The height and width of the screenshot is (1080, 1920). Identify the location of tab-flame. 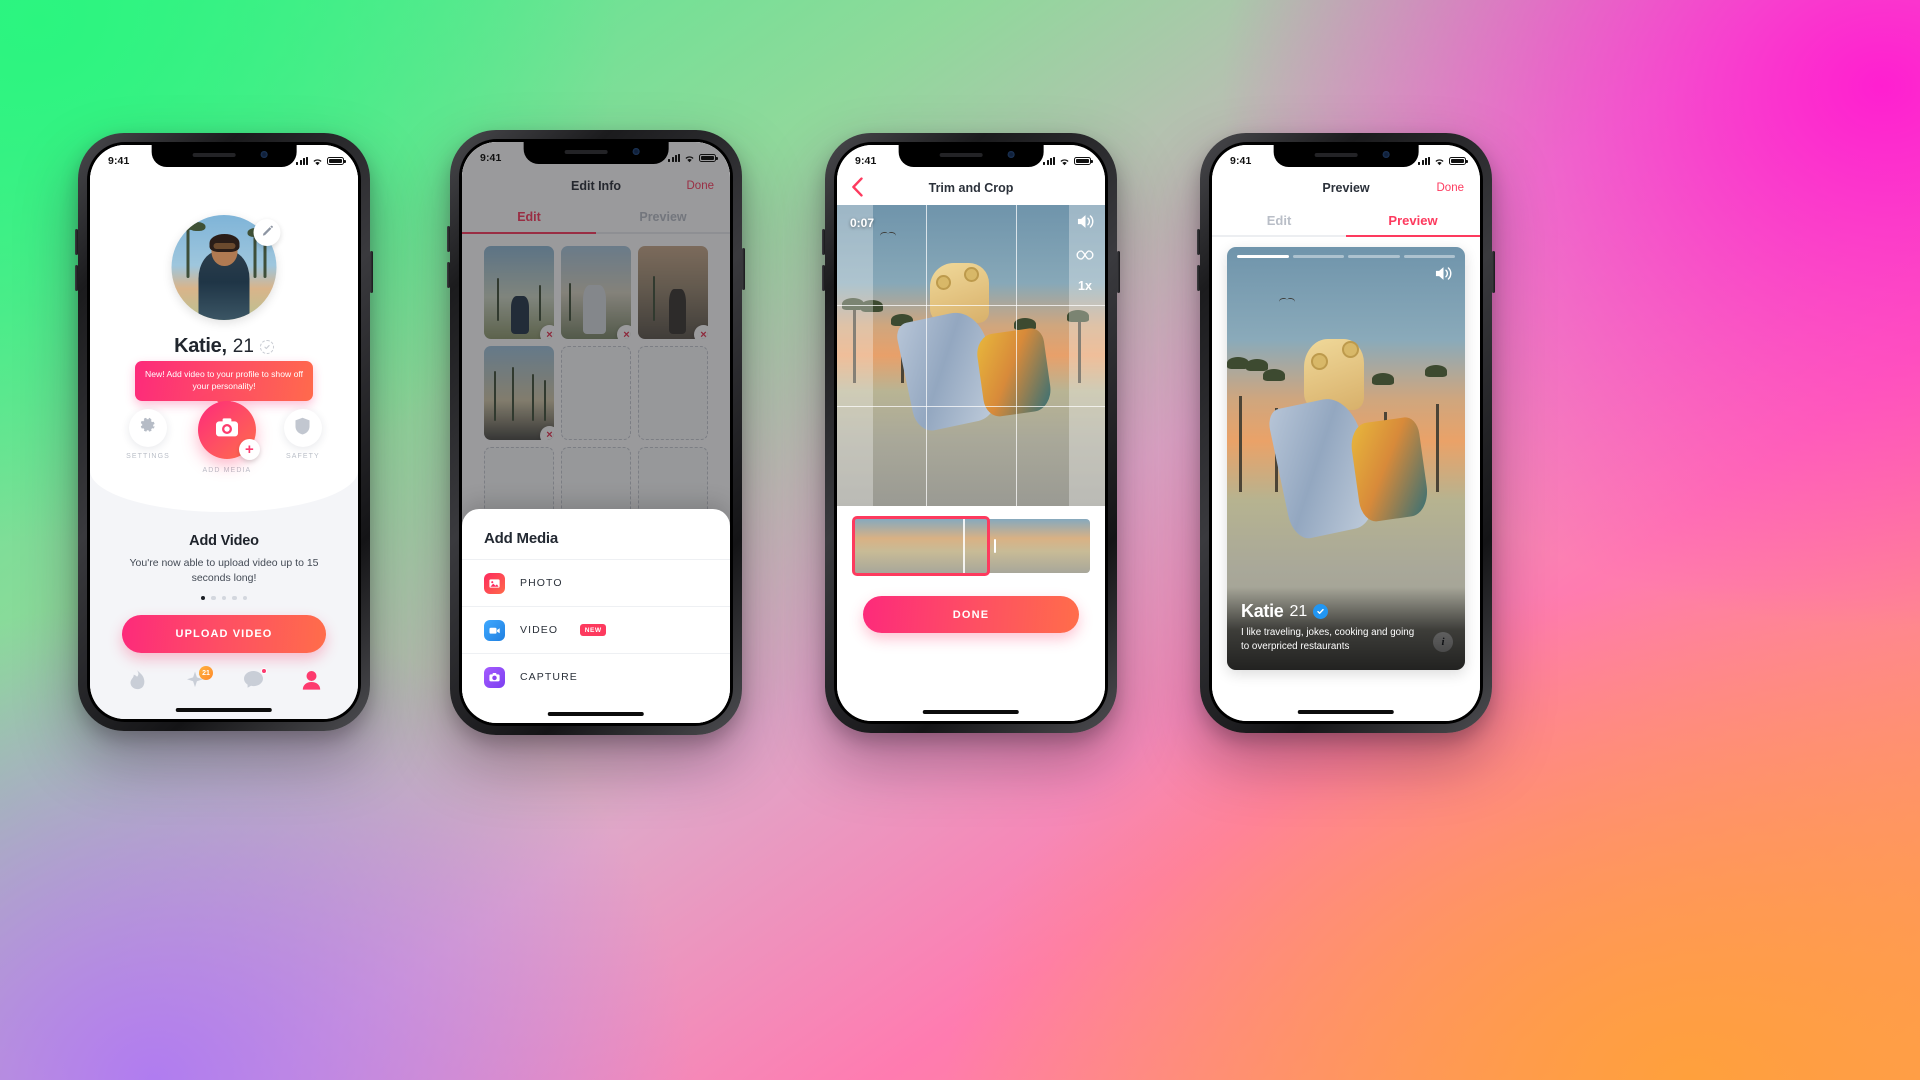
(137, 682).